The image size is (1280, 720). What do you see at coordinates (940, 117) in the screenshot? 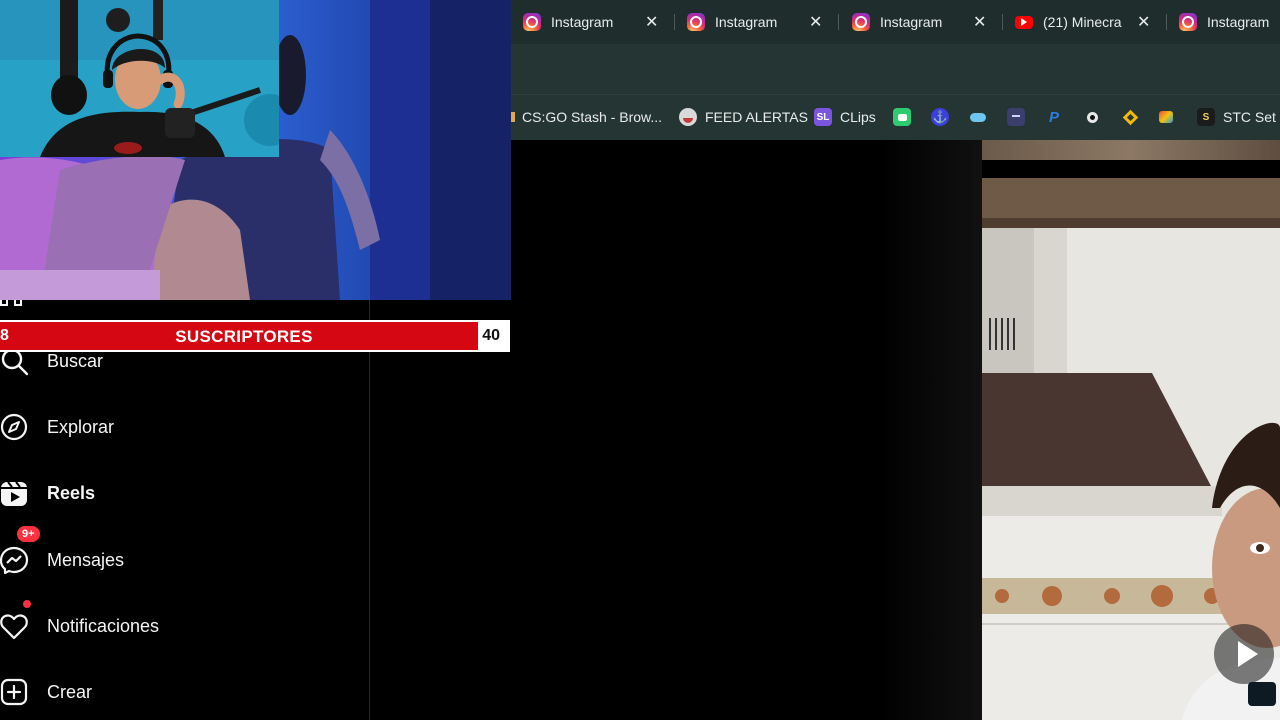
I see `bookmark-anchor-icon: ⚓` at bounding box center [940, 117].